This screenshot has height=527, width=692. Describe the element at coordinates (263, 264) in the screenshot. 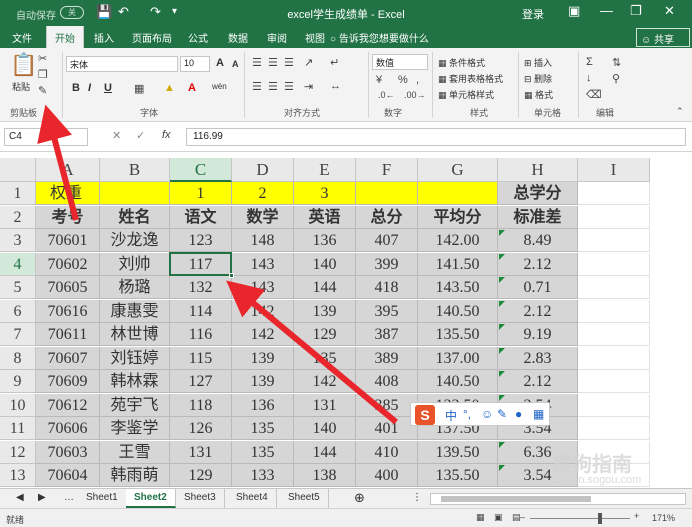

I see `cell-d4: 143` at that location.